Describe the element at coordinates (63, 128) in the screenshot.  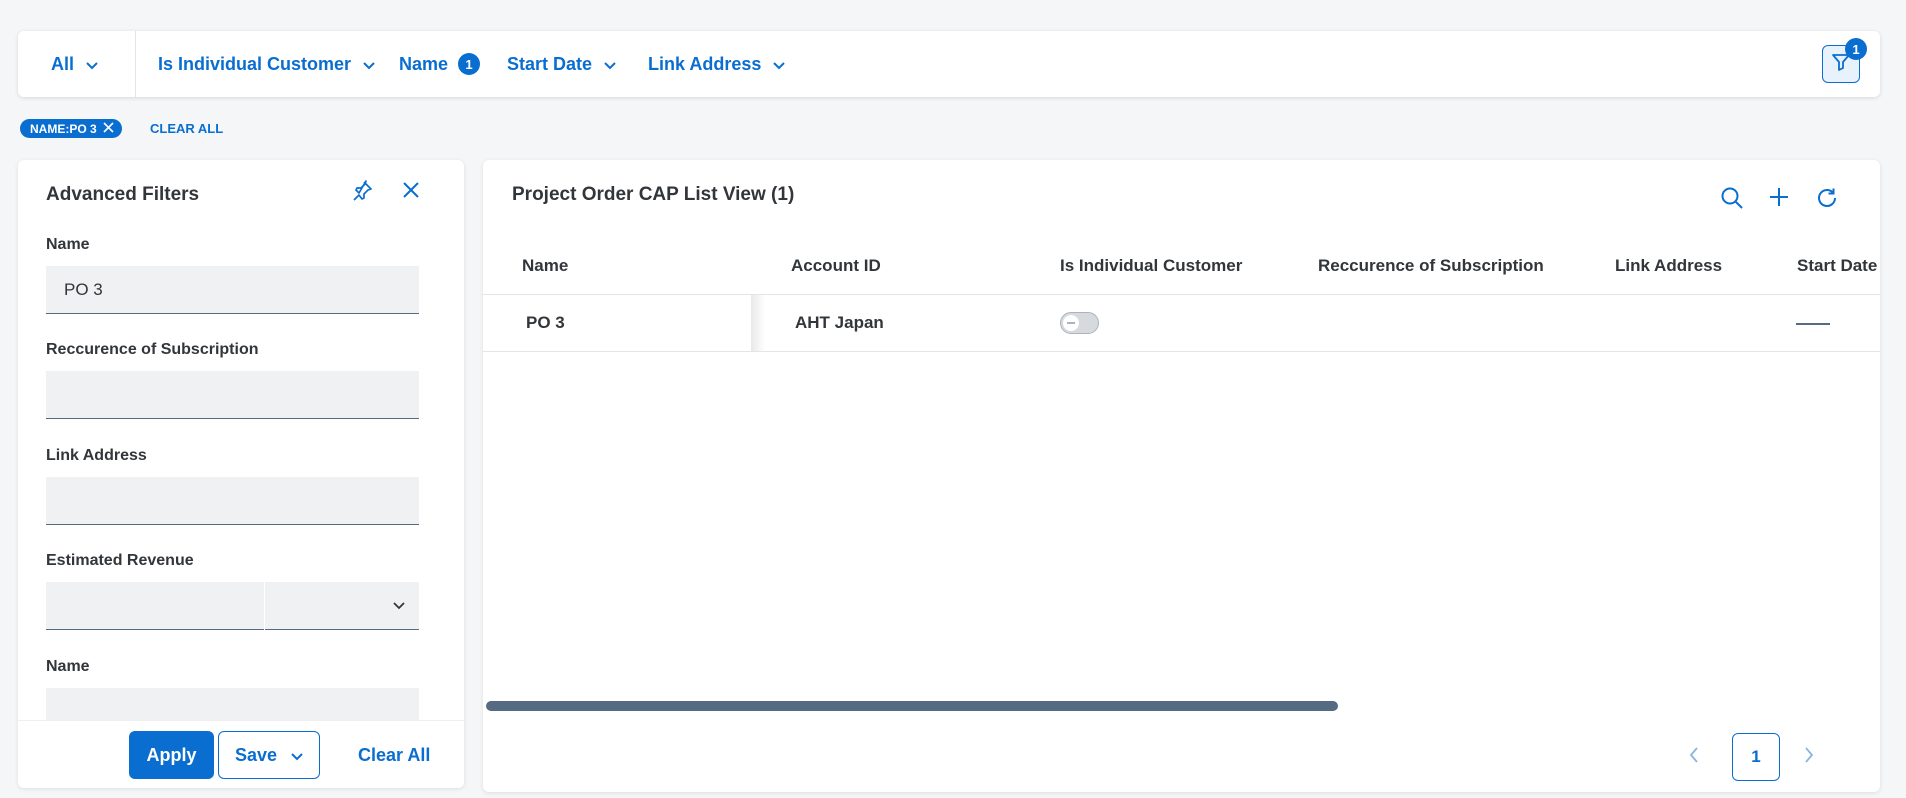
I see `active-filter-chip-label: NAME:PO 3` at that location.